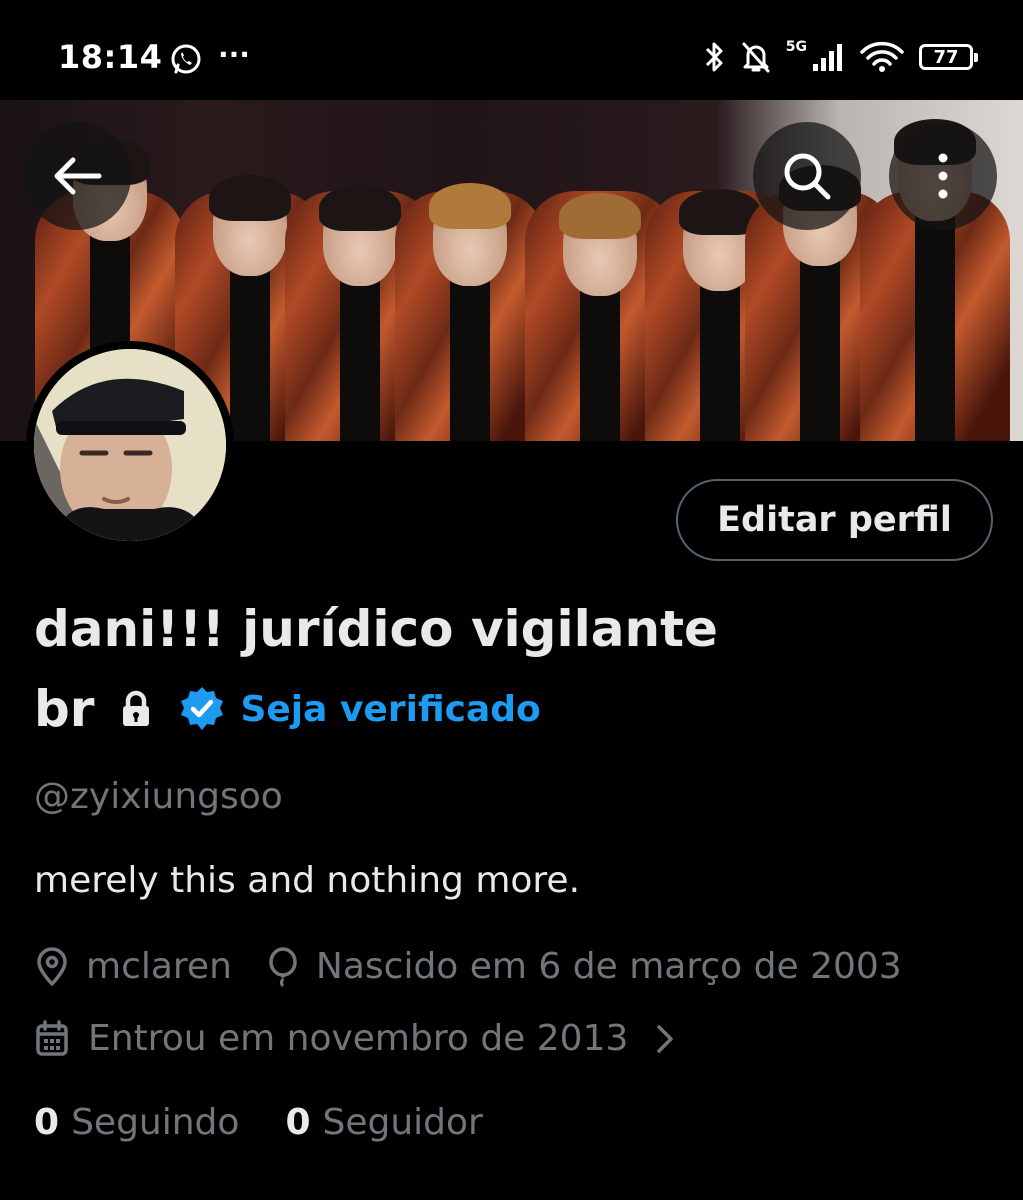  I want to click on more-vertical-icon, so click(943, 176).